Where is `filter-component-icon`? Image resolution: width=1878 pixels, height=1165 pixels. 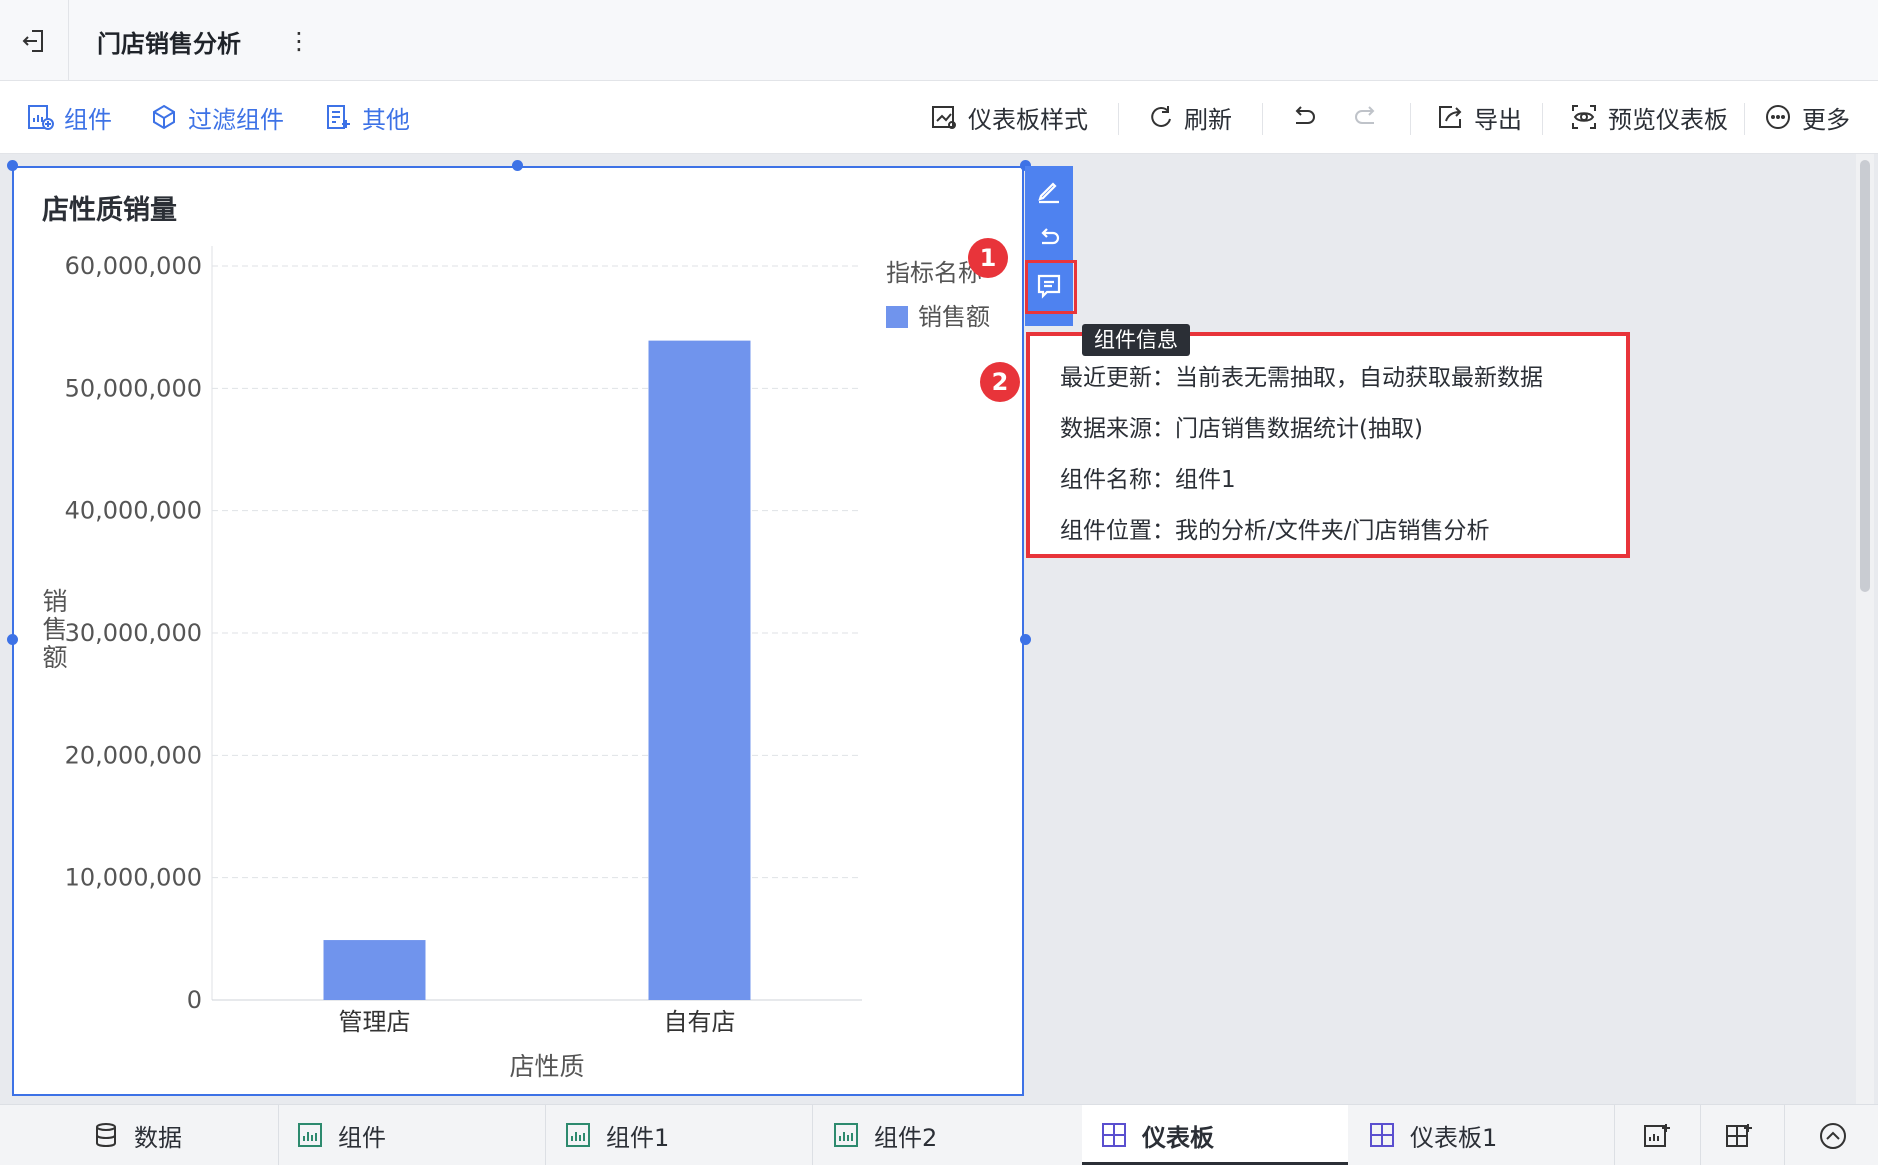
filter-component-icon is located at coordinates (164, 117).